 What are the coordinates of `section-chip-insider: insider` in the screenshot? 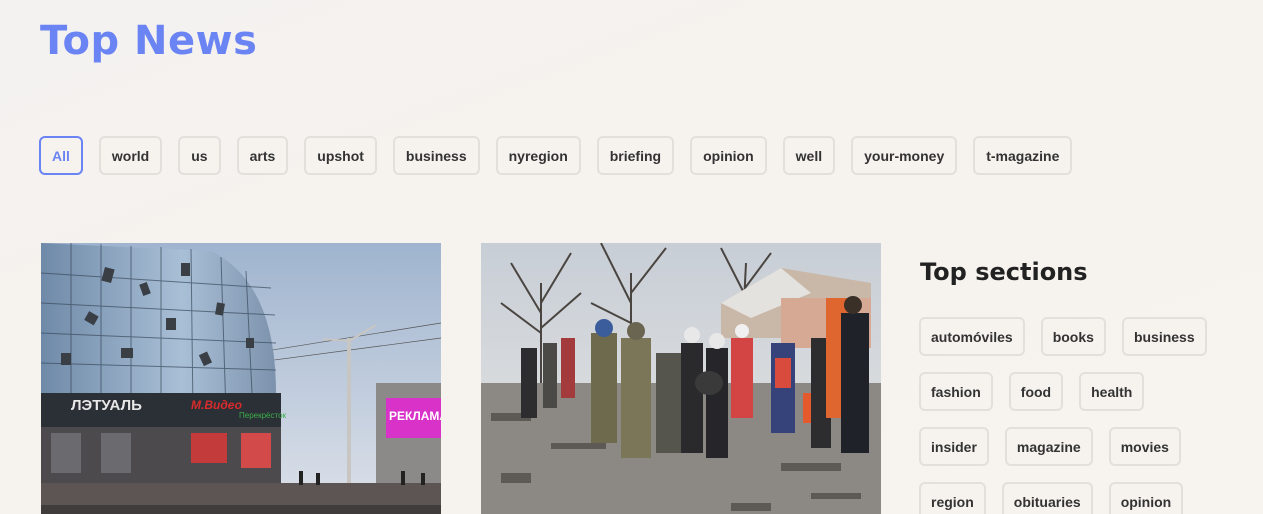 It's located at (954, 446).